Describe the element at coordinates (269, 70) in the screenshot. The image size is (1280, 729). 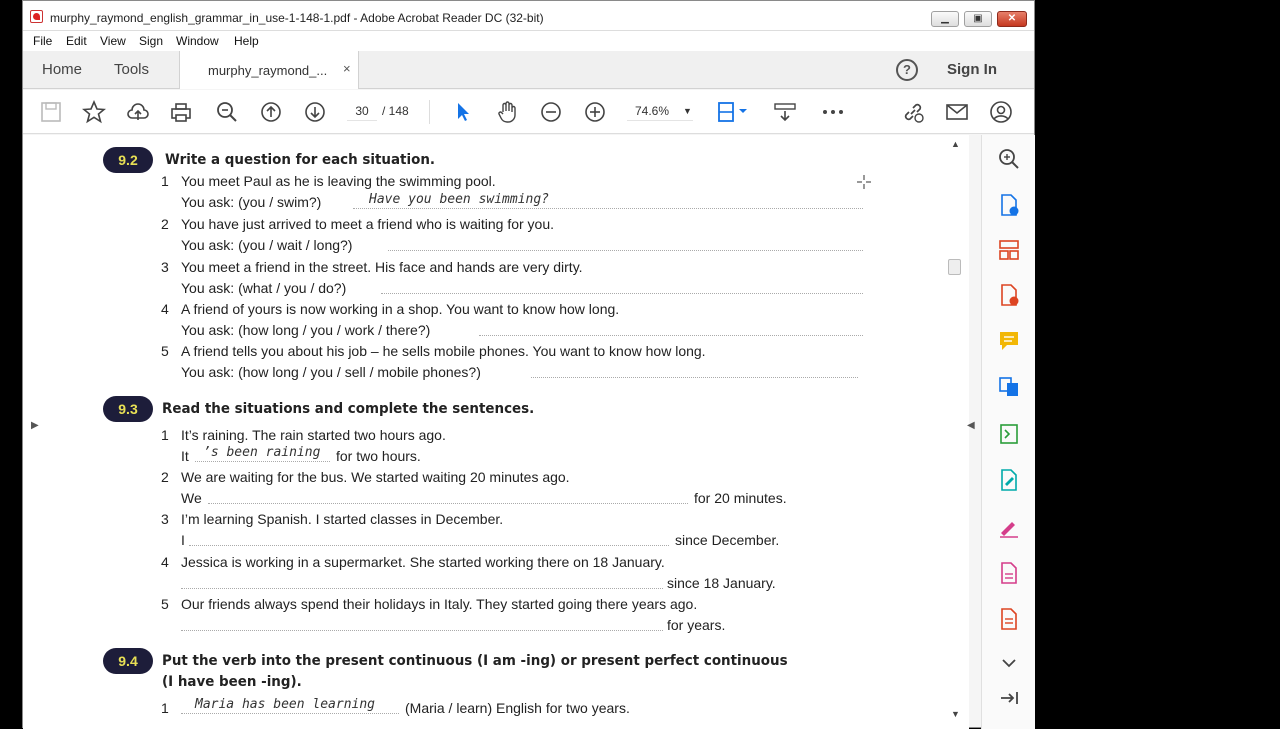
I see `tab-document: murphy_raymond_... ×` at that location.